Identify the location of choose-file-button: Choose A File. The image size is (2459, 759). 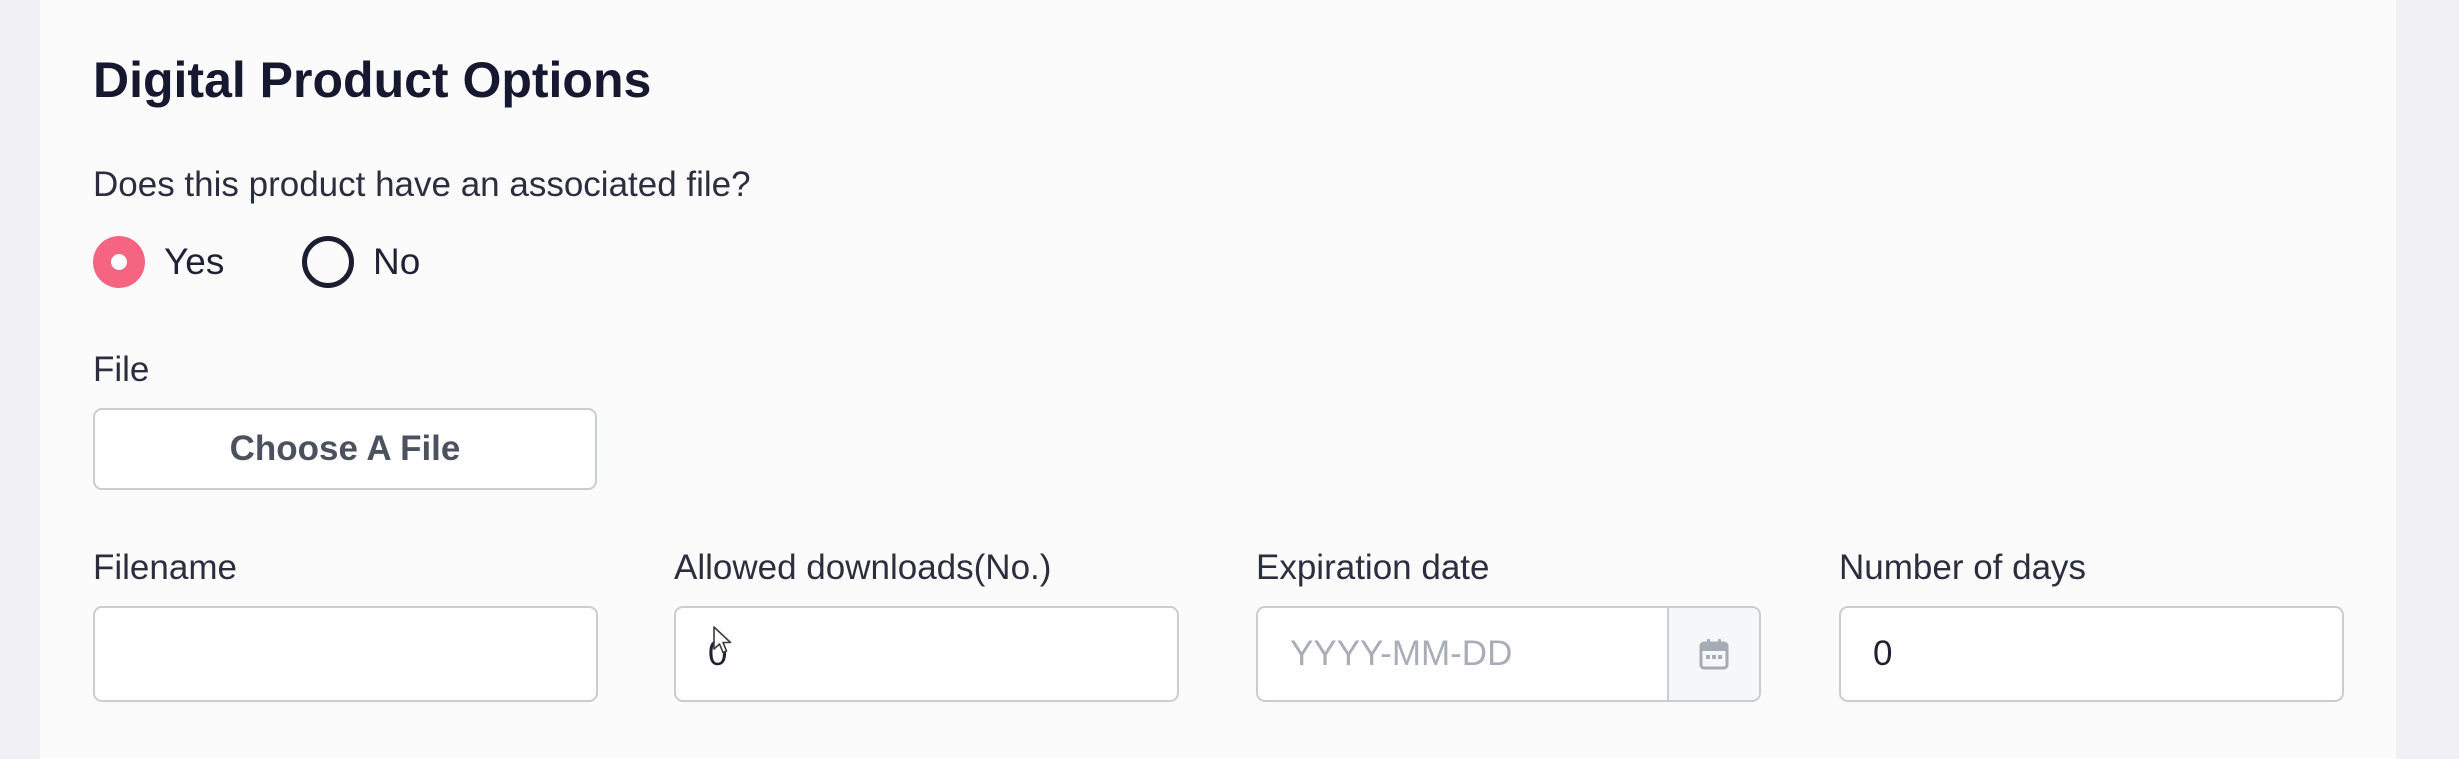
(345, 449).